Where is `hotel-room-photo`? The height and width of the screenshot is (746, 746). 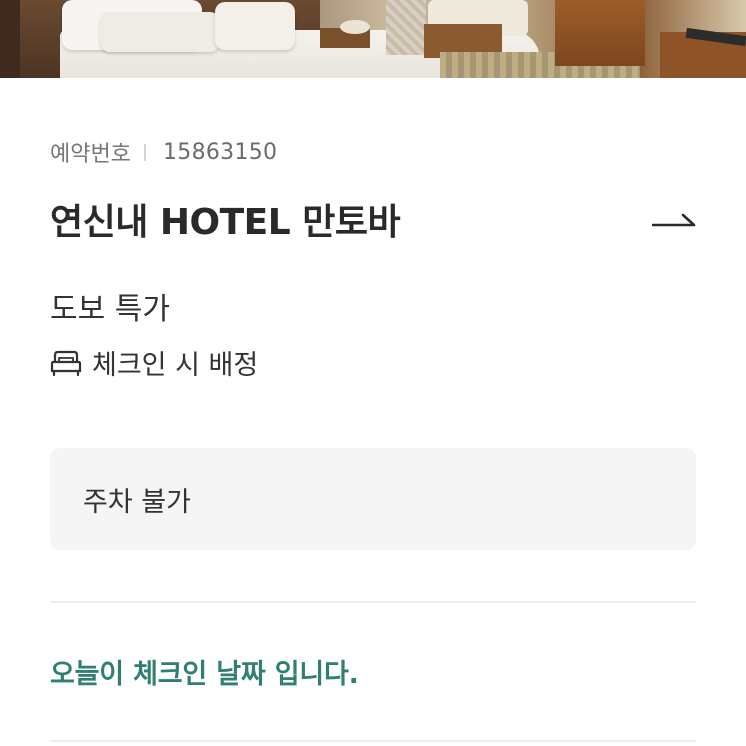 hotel-room-photo is located at coordinates (373, 39).